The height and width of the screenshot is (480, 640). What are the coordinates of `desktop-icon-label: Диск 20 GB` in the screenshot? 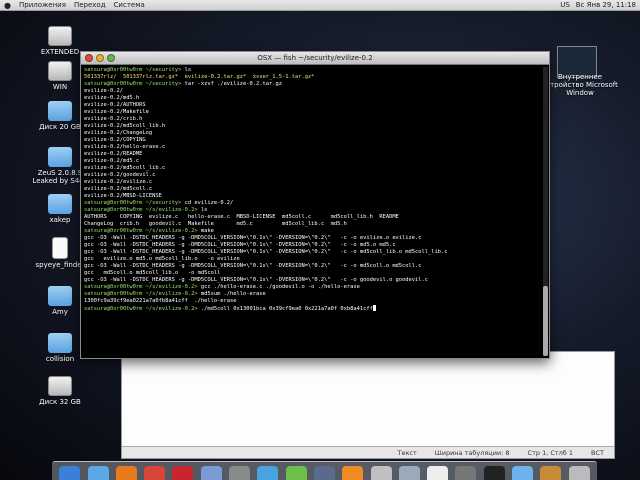 It's located at (60, 127).